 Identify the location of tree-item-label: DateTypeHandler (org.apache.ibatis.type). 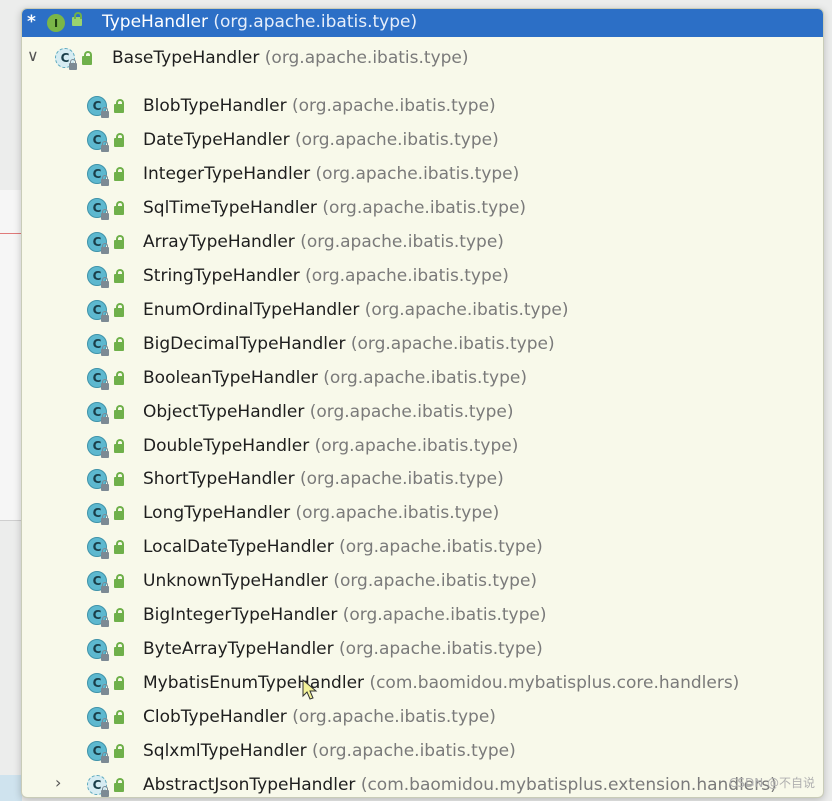
(321, 140).